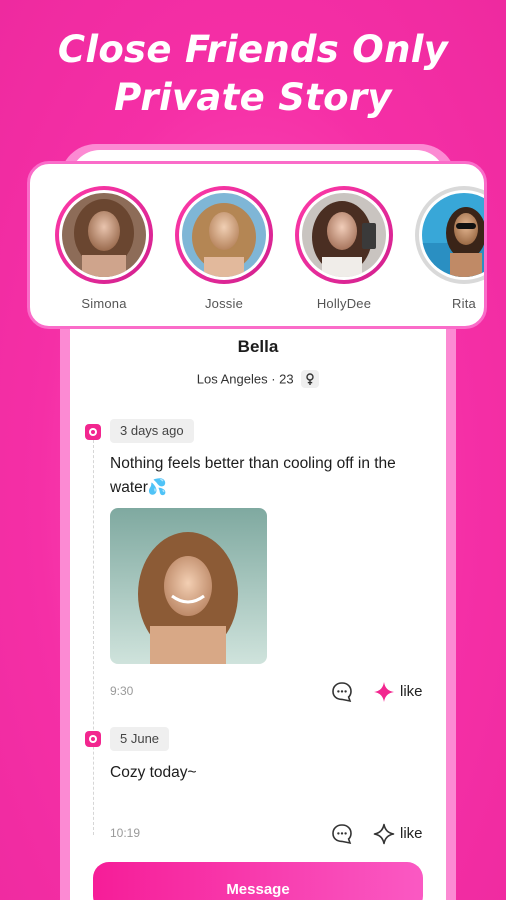  I want to click on post-date: 5 June, so click(140, 739).